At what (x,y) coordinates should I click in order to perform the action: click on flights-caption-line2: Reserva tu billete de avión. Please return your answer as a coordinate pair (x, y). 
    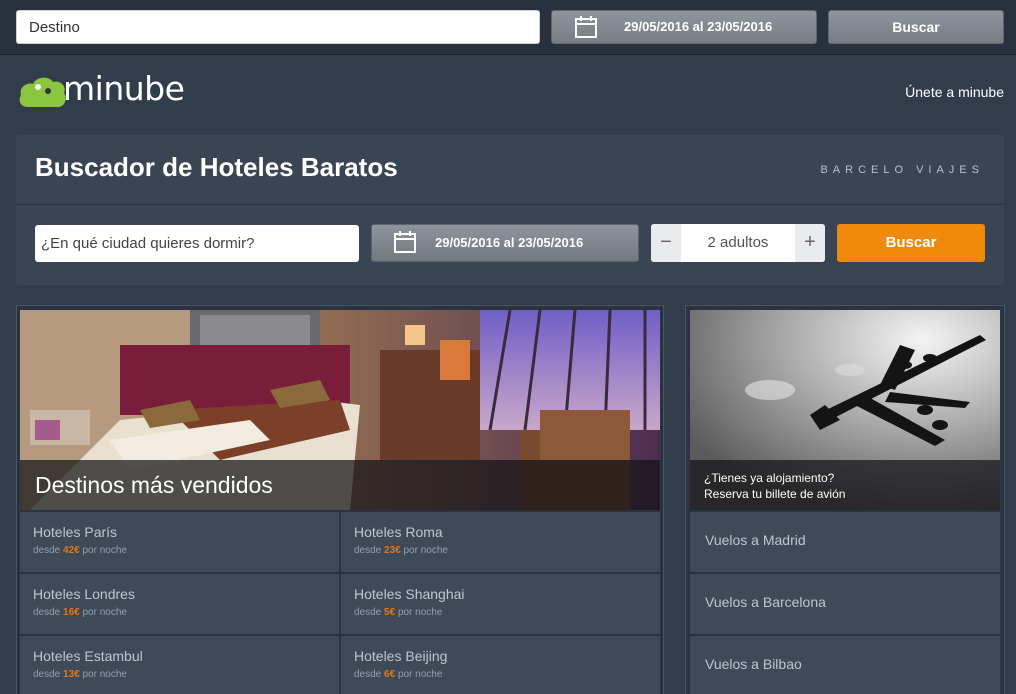
    Looking at the image, I should click on (775, 494).